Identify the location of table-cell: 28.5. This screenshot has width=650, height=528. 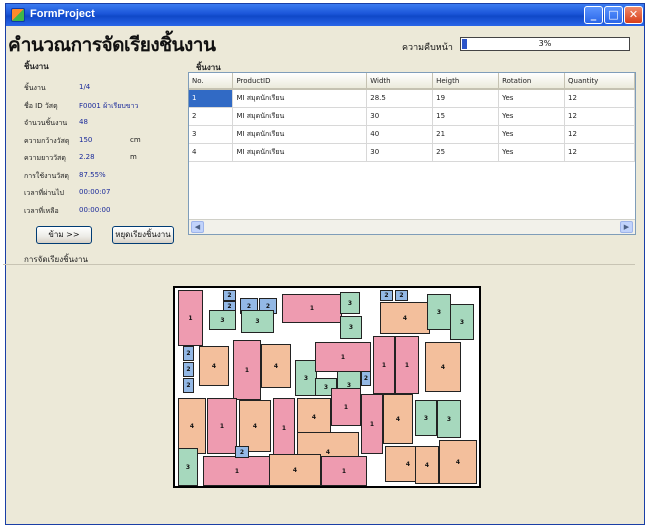
(400, 98).